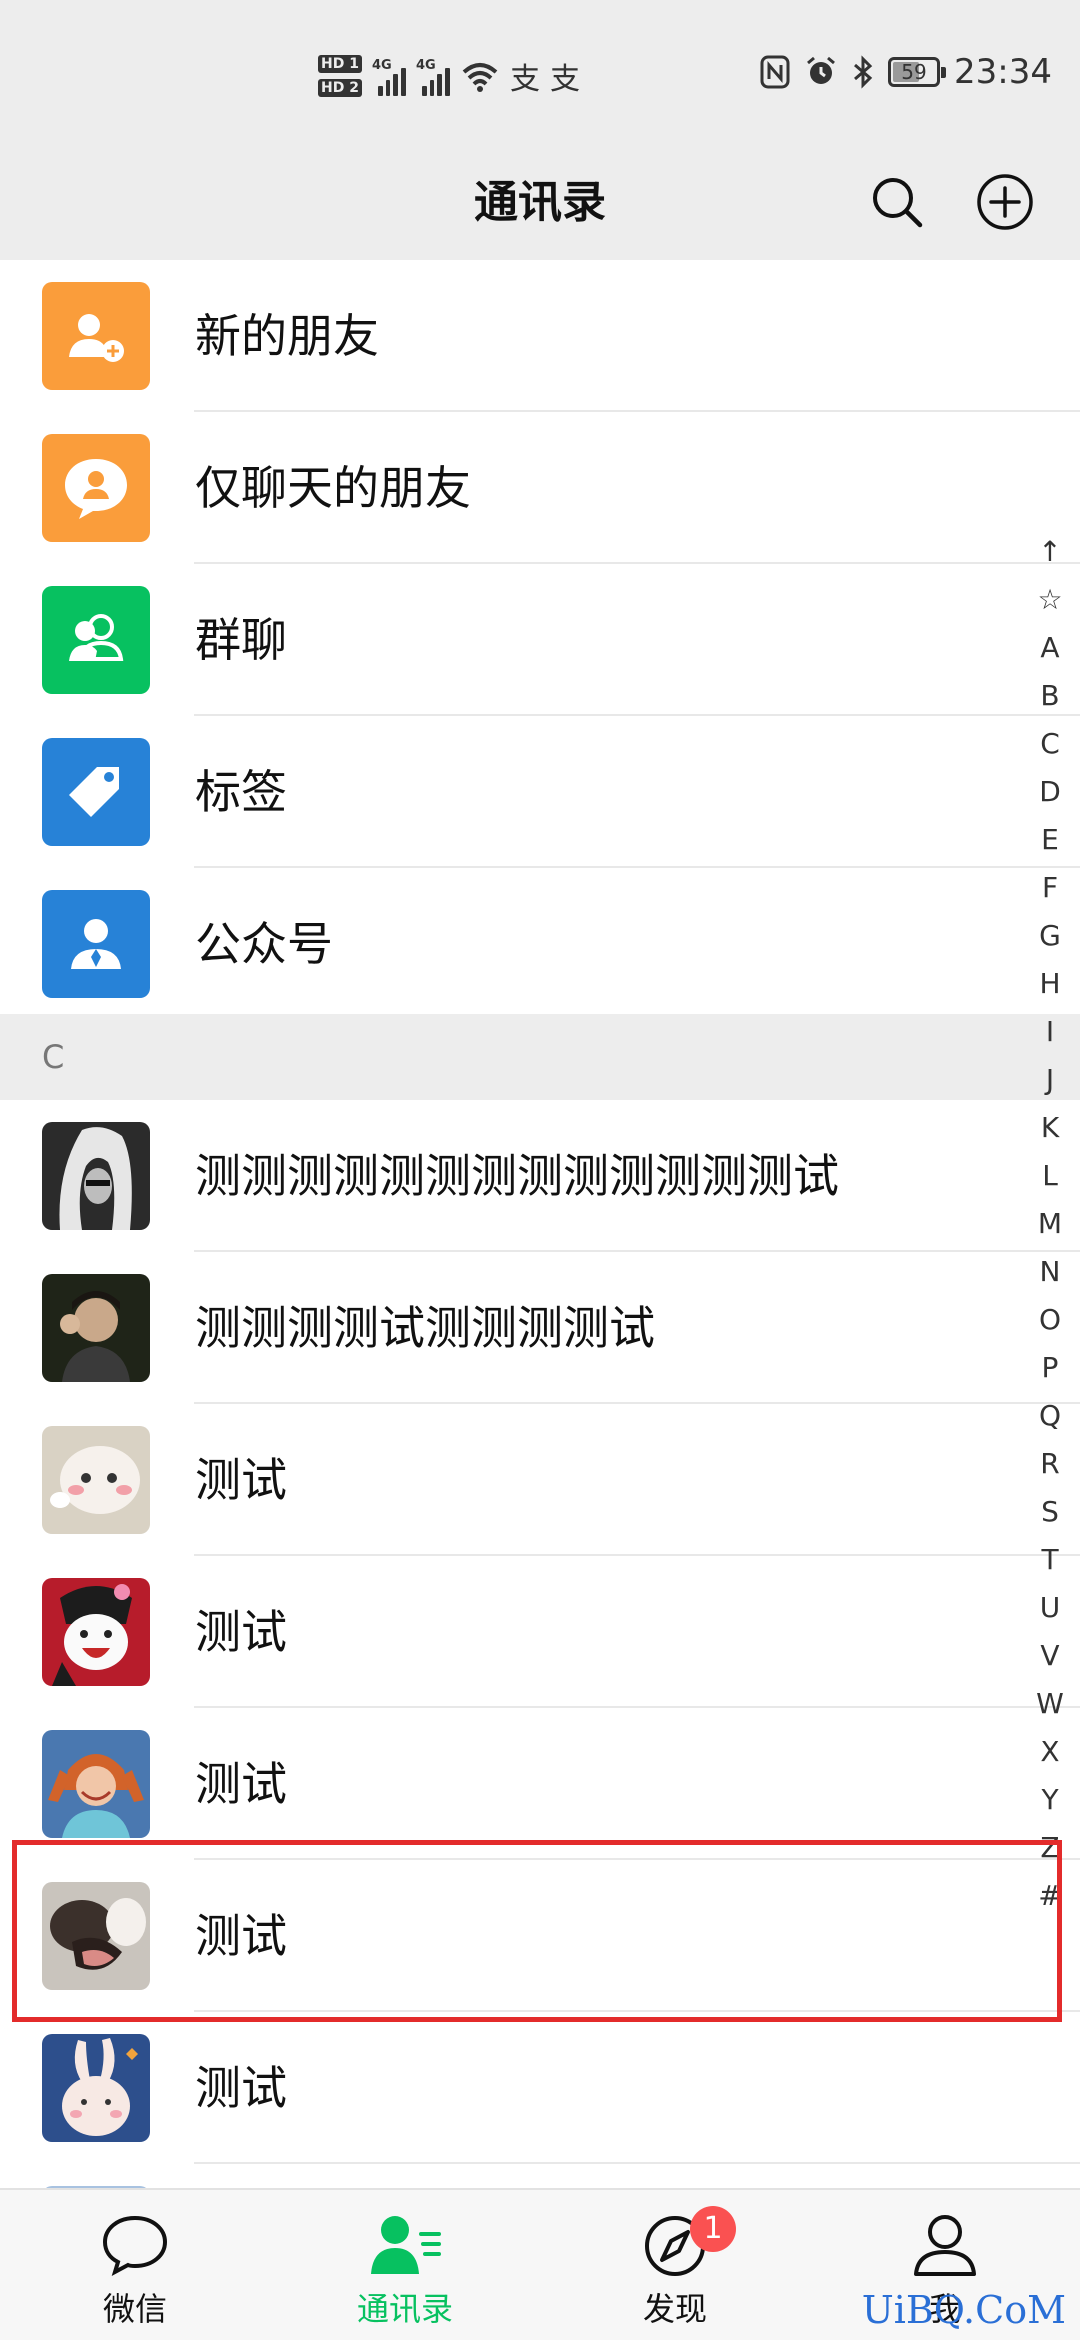  What do you see at coordinates (134, 2309) in the screenshot?
I see `tab-chats-label: 微信` at bounding box center [134, 2309].